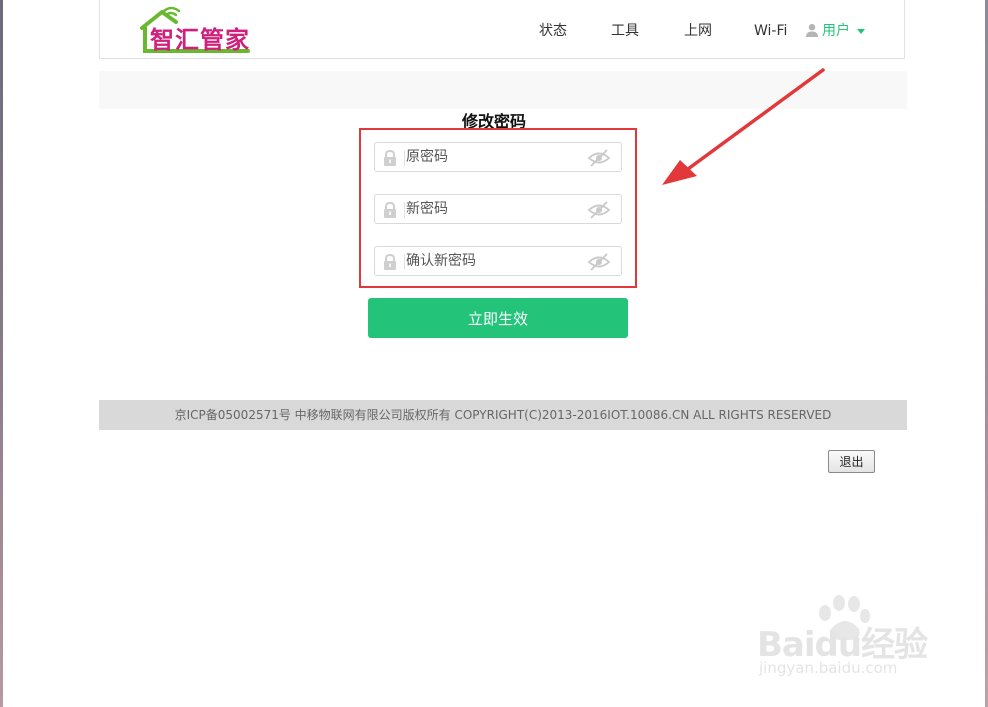 The image size is (988, 707). What do you see at coordinates (828, 668) in the screenshot?
I see `watermark-url: jingyan.baidu.com` at bounding box center [828, 668].